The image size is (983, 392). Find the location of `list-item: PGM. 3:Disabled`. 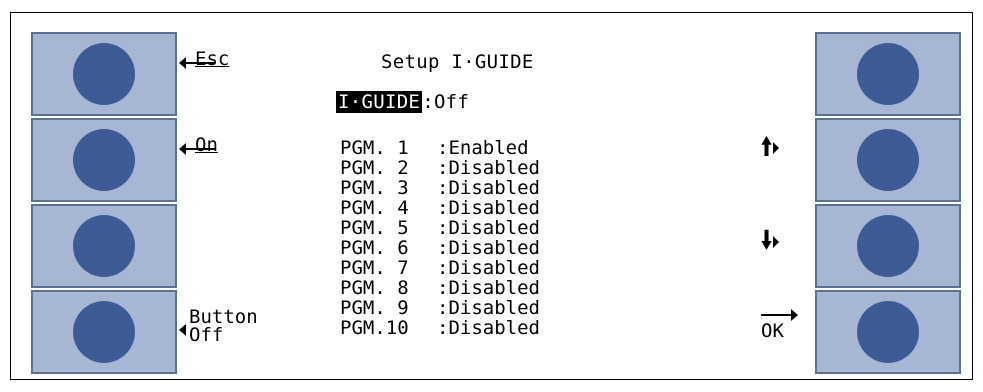

list-item: PGM. 3:Disabled is located at coordinates (440, 188).